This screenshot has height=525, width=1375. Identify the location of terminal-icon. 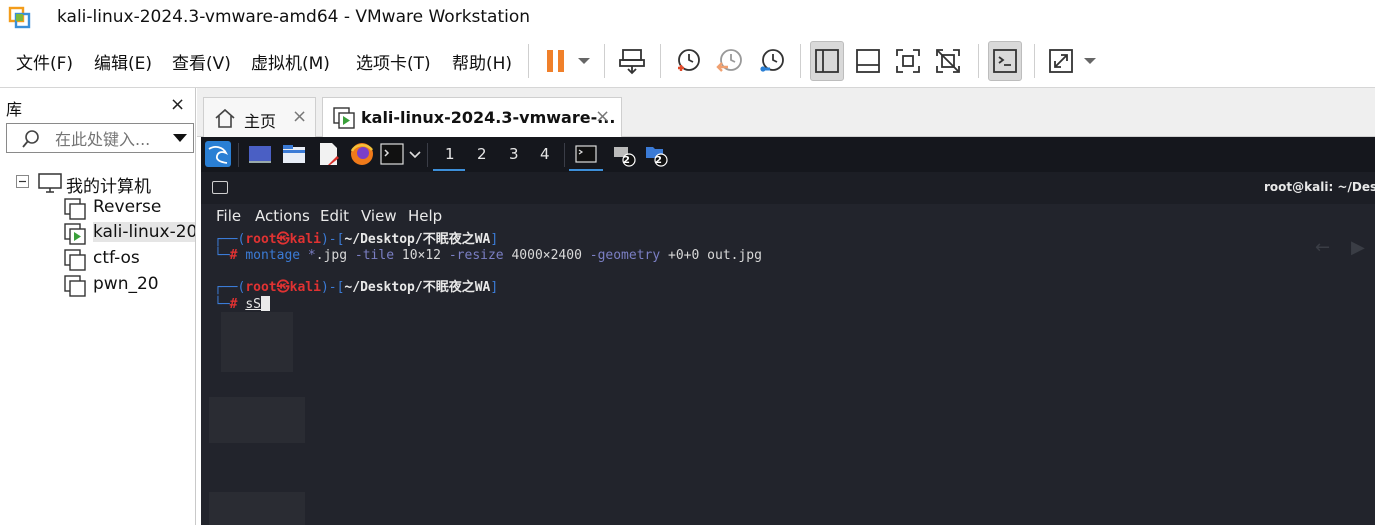
(220, 187).